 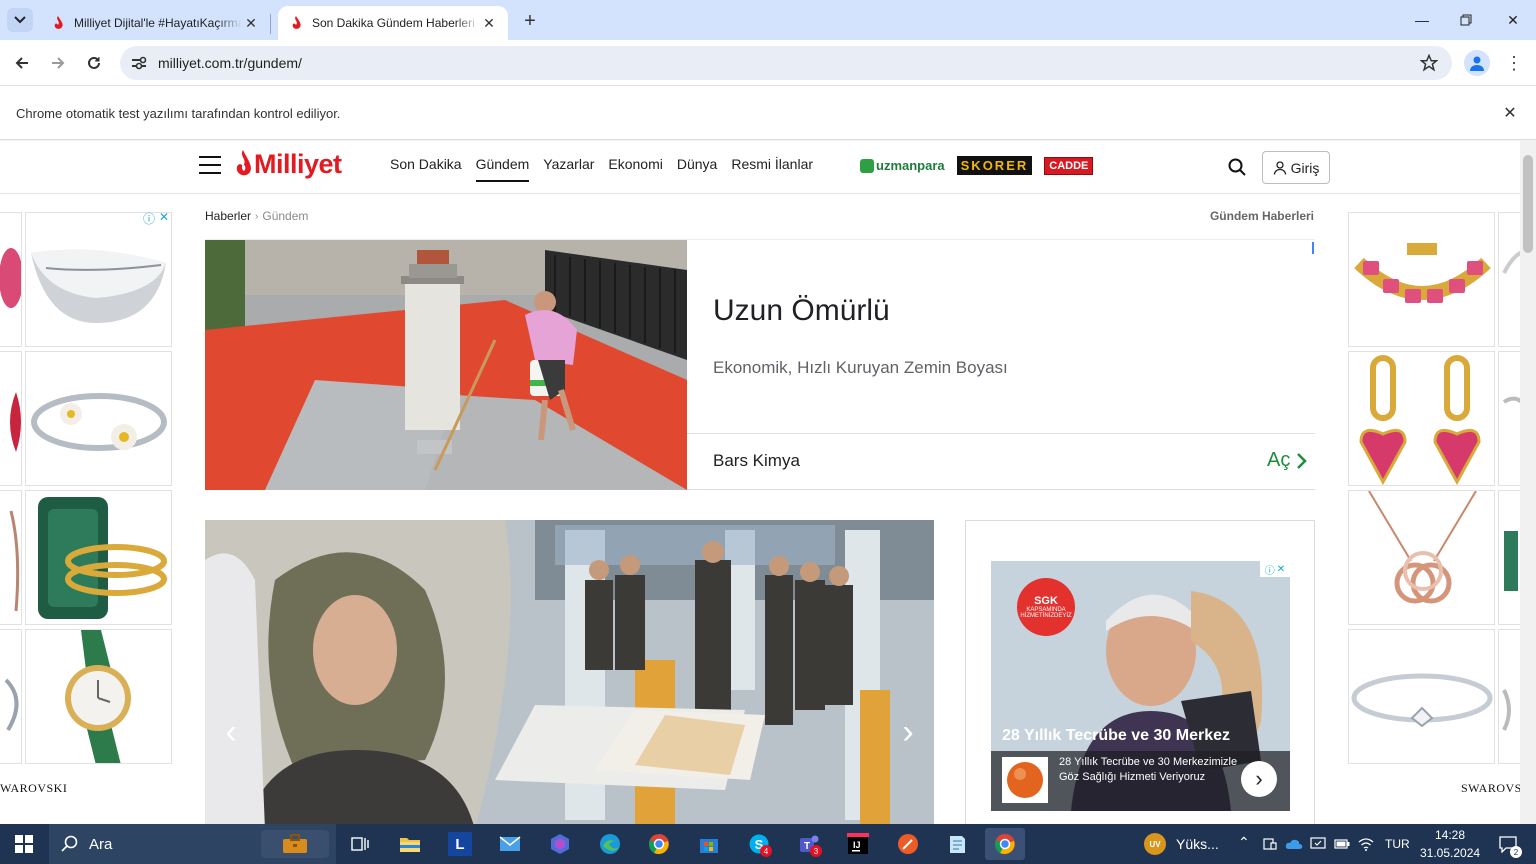 I want to click on ad-open-button: Aç, so click(x=1287, y=460).